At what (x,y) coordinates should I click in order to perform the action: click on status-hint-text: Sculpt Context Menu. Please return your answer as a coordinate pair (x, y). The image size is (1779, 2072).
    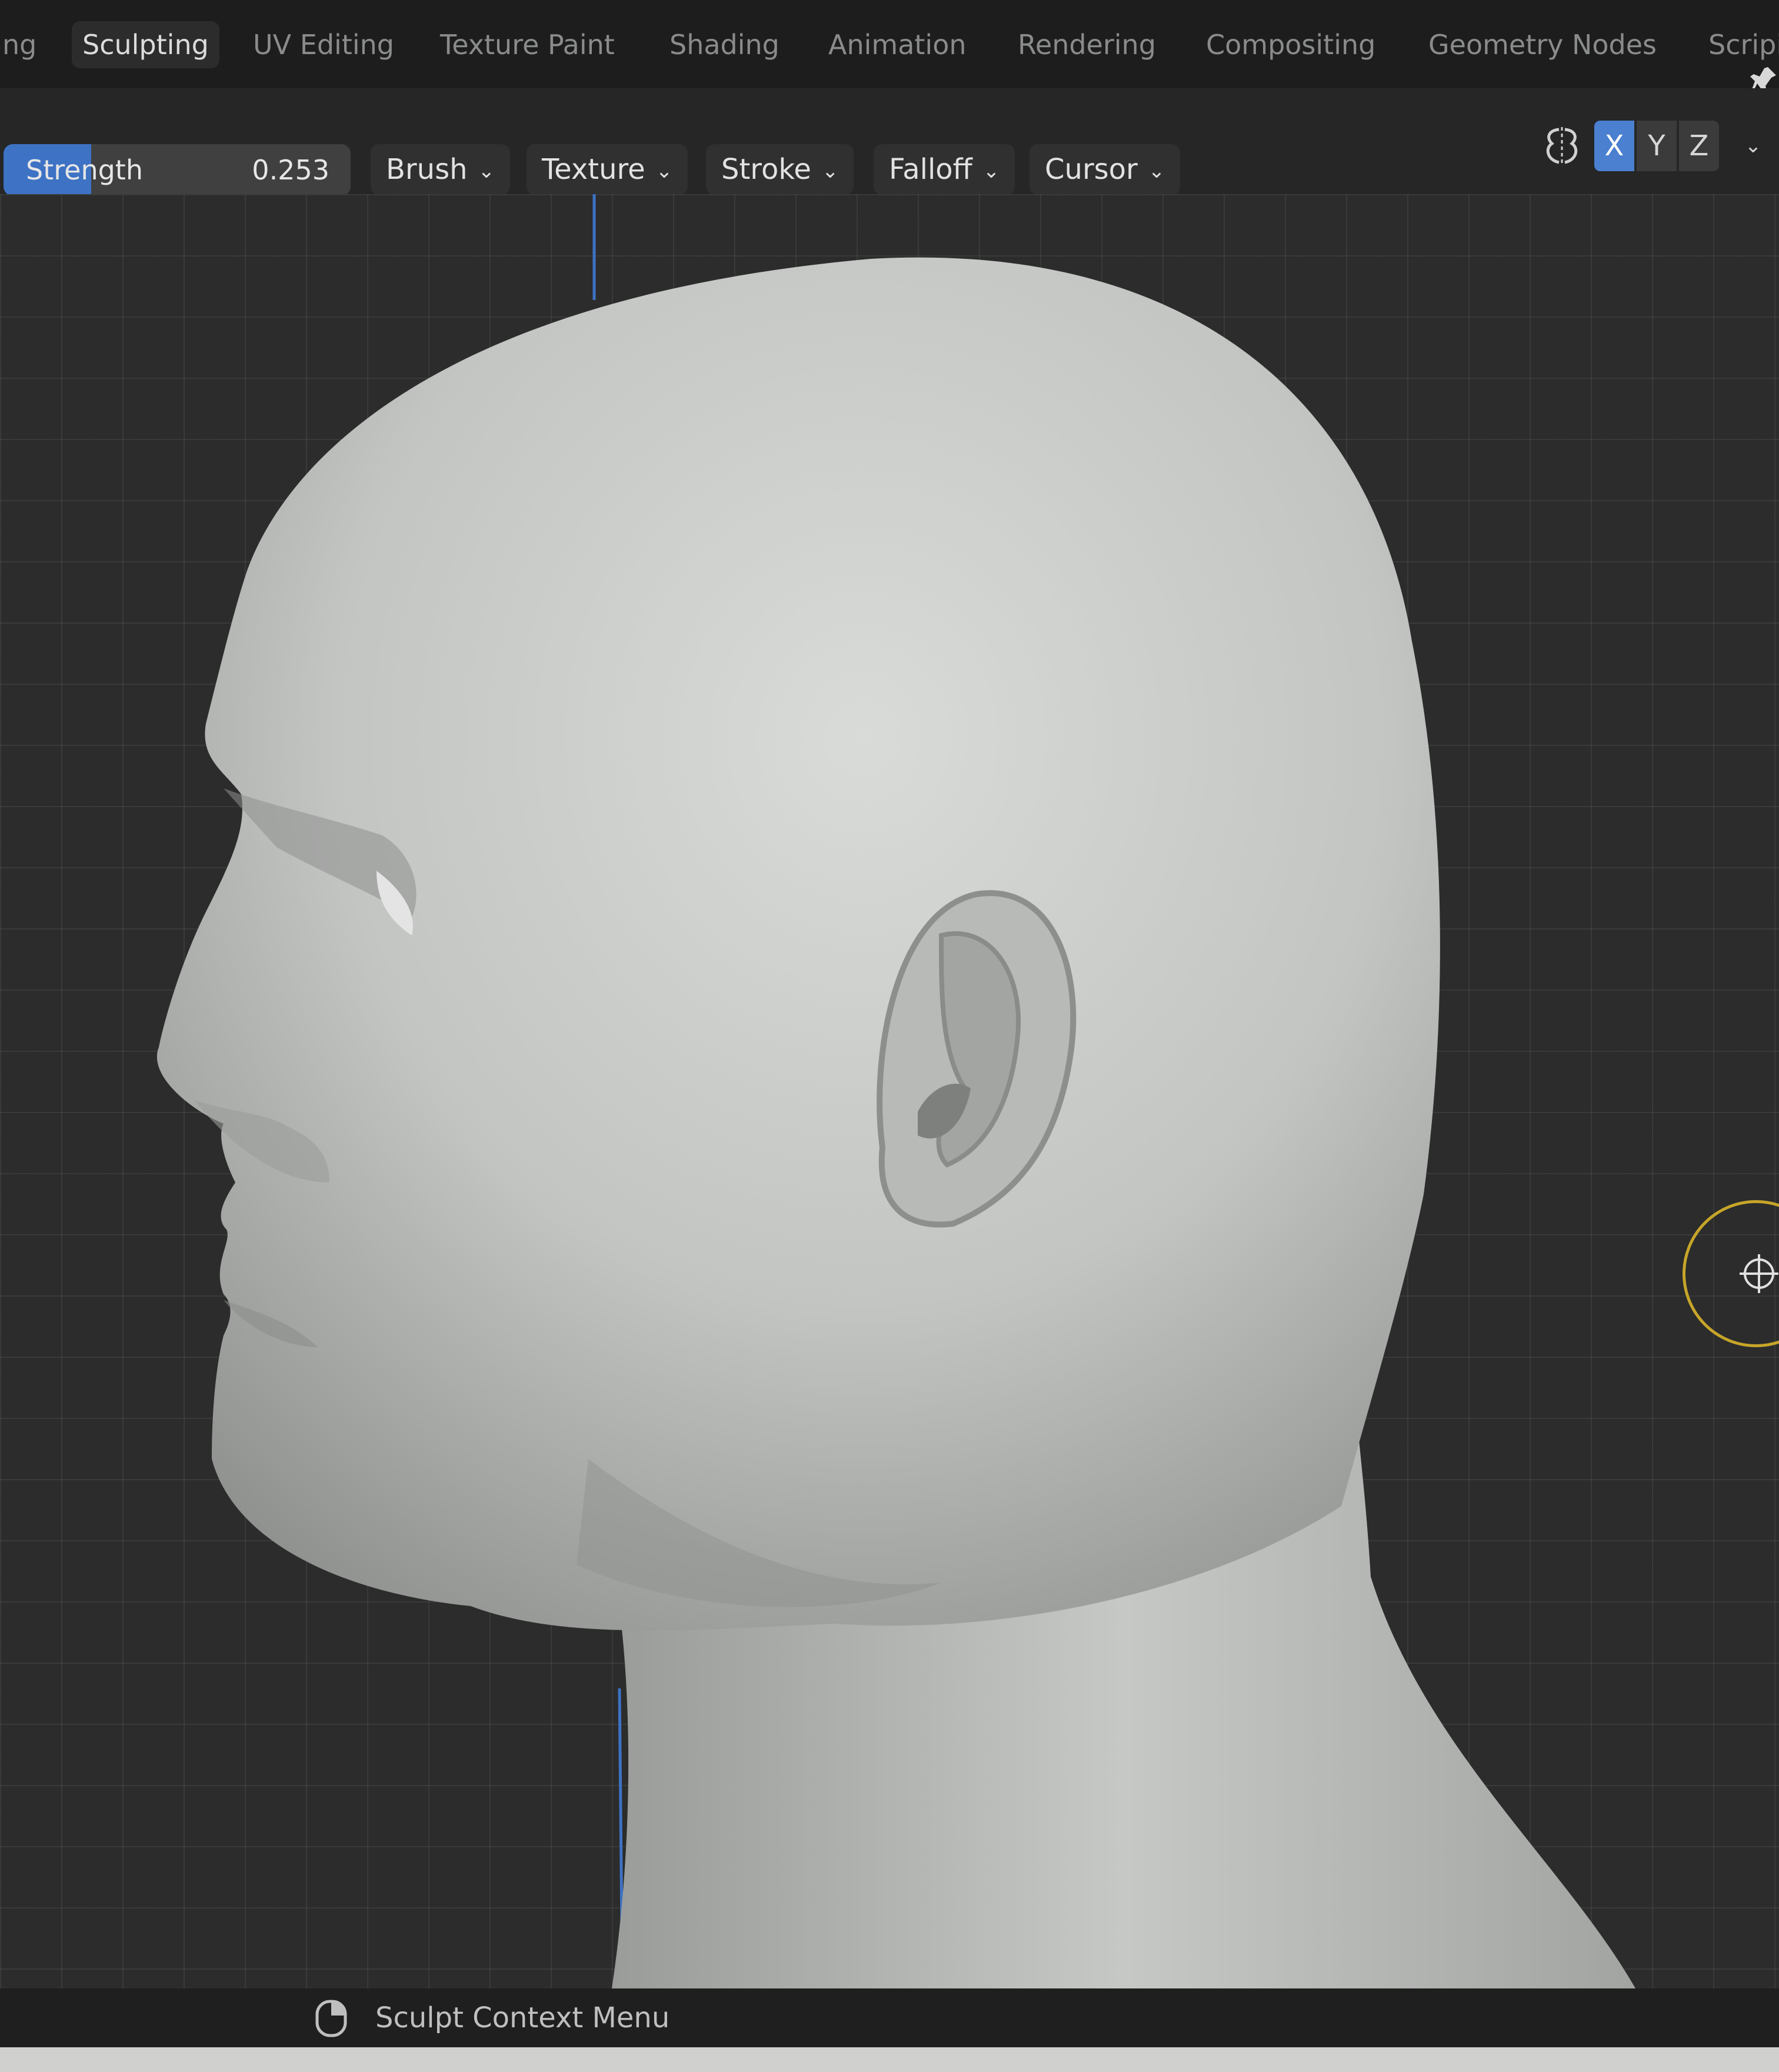
    Looking at the image, I should click on (522, 2018).